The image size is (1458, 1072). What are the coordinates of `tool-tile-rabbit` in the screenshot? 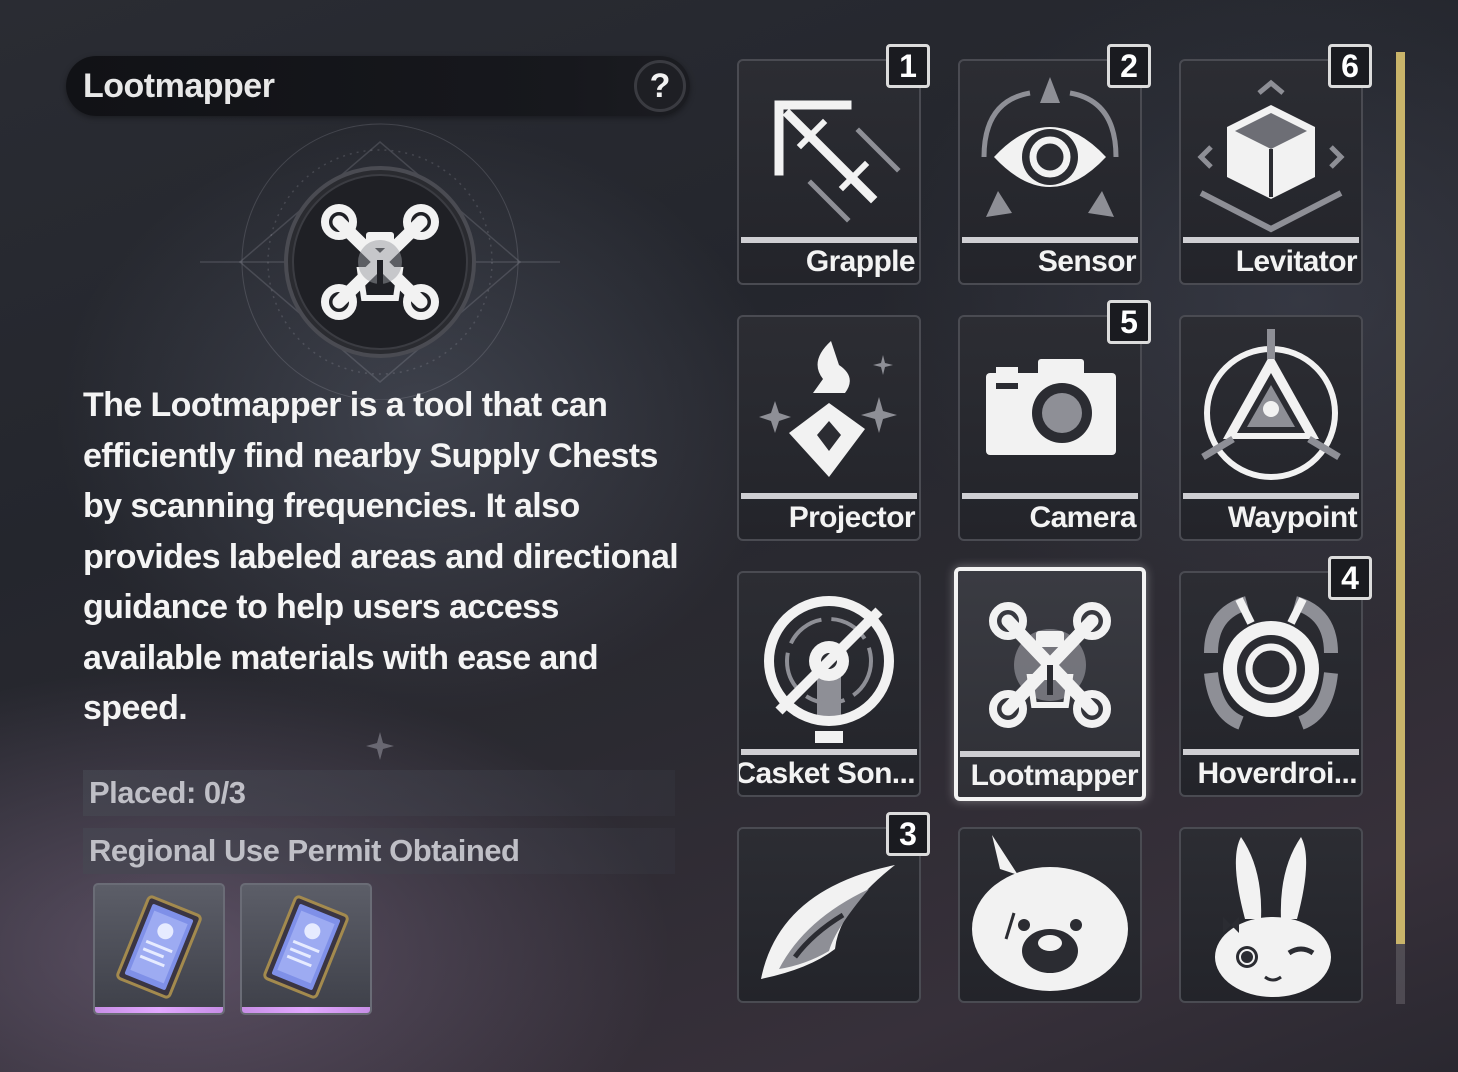 It's located at (1271, 915).